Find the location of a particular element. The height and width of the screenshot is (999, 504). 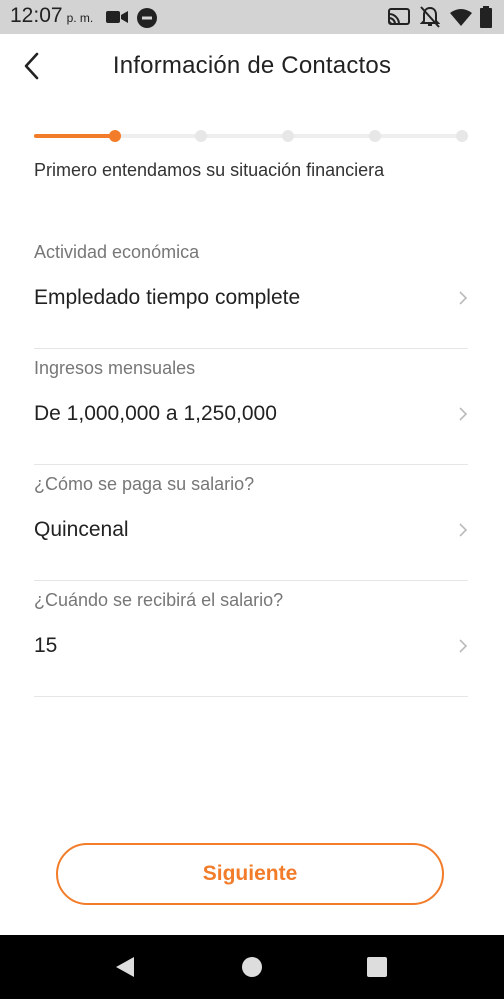

next-button: Siguiente is located at coordinates (250, 874).